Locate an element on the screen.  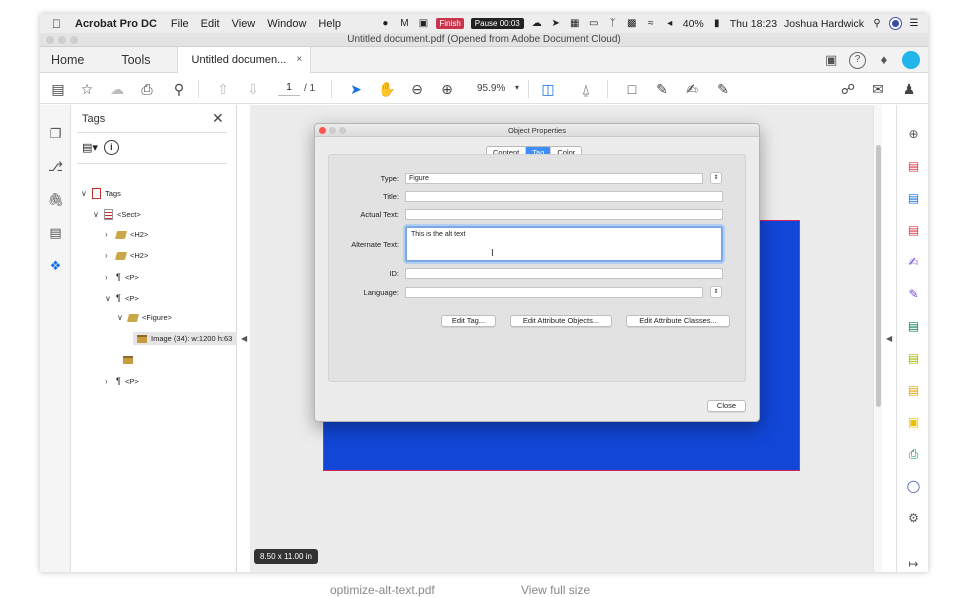
volume-icon: ◂ is located at coordinates (670, 23).